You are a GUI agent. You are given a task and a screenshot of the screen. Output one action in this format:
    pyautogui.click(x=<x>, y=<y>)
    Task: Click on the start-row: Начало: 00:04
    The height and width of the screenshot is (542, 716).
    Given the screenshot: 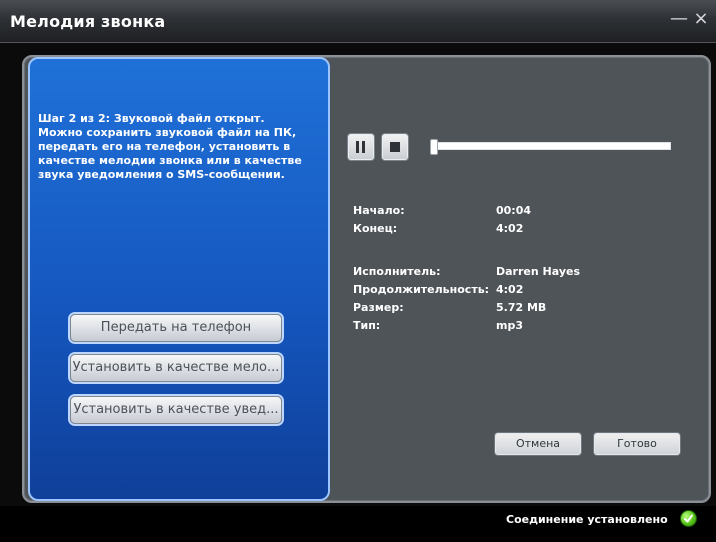 What is the action you would take?
    pyautogui.click(x=513, y=213)
    